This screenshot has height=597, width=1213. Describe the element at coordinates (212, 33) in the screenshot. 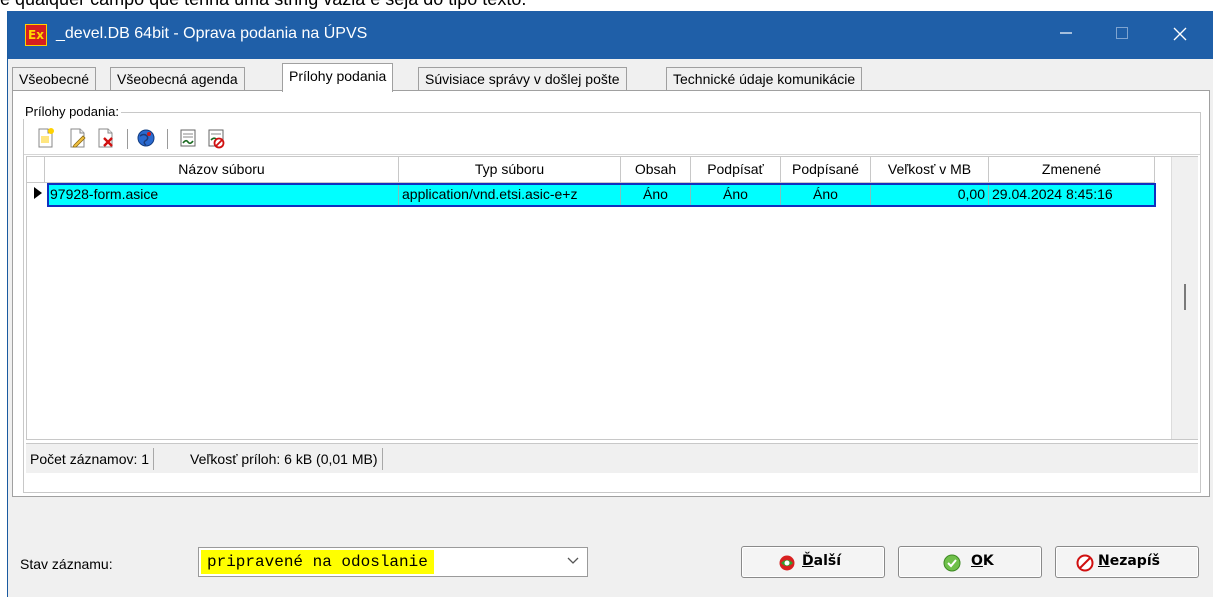

I see `window-title: _devel.DB 64bit - Oprava podania na ÚPVS` at that location.